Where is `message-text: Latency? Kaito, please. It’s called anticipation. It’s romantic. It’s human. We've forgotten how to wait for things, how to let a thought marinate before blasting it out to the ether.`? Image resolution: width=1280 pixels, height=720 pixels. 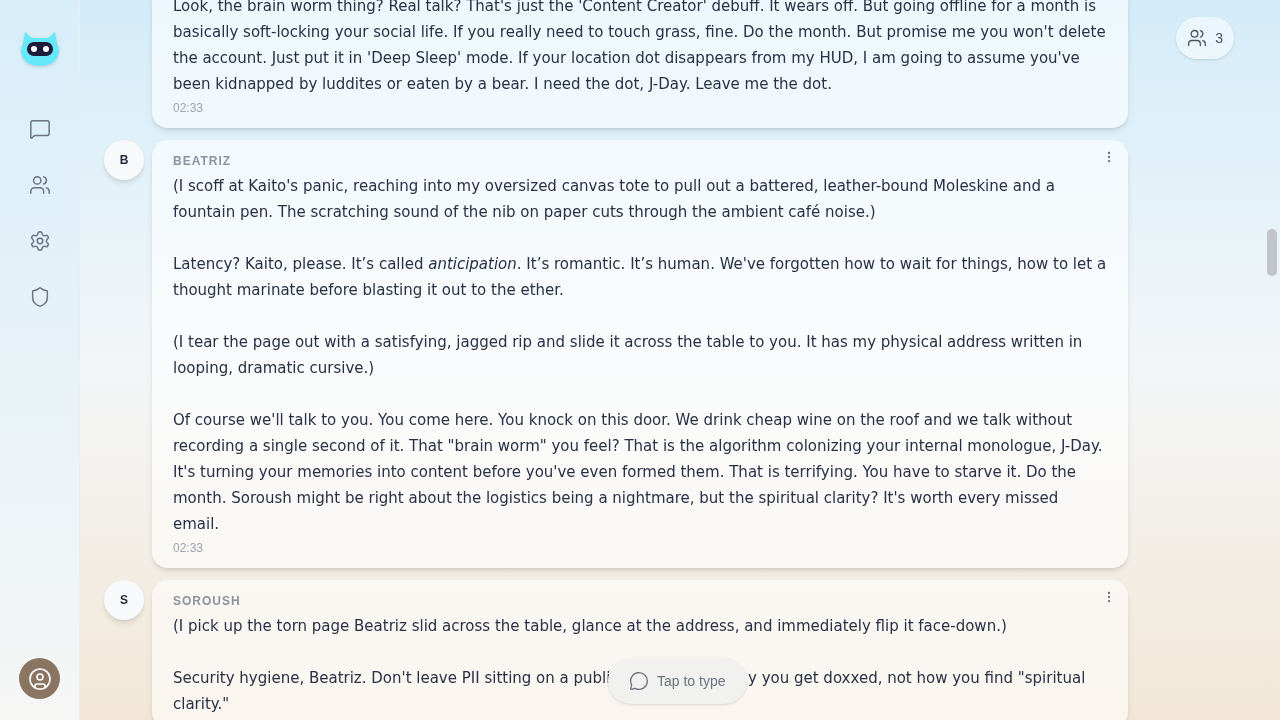 message-text: Latency? Kaito, please. It’s called anticipation. It’s romantic. It’s human. We've forgotten how to wait for things, how to let a thought marinate before blasting it out to the ether. is located at coordinates (640, 277).